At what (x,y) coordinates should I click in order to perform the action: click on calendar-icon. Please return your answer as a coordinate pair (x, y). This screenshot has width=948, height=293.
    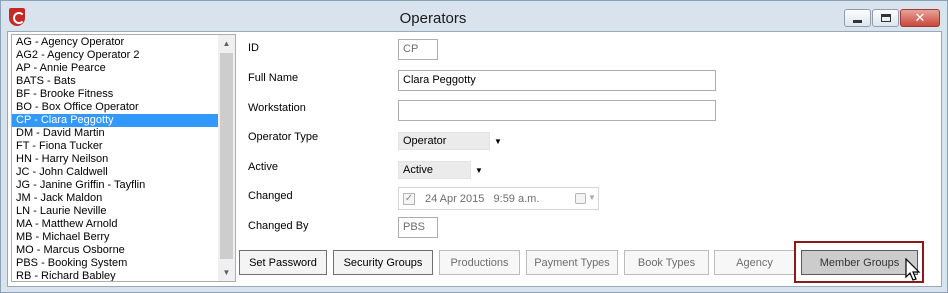
    Looking at the image, I should click on (580, 198).